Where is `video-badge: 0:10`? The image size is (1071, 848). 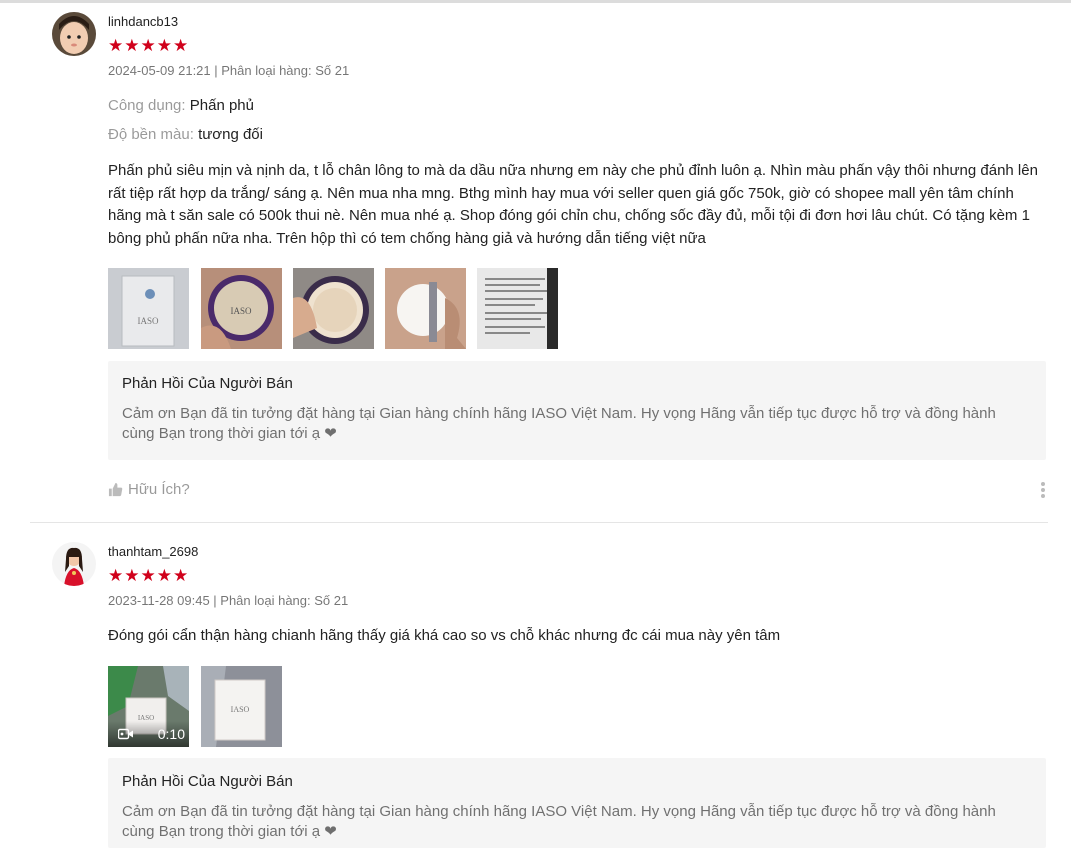 video-badge: 0:10 is located at coordinates (148, 734).